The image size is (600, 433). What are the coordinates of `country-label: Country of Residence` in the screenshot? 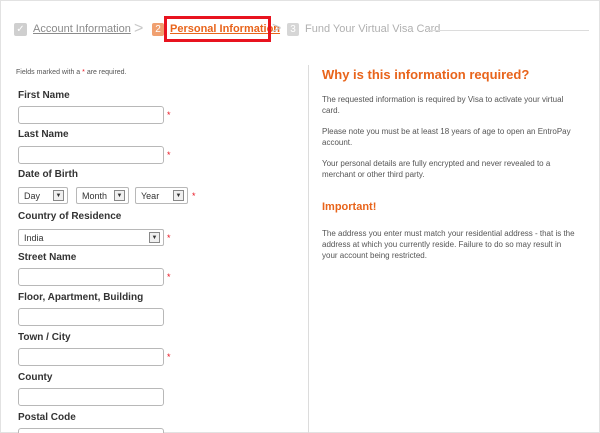 It's located at (70, 216).